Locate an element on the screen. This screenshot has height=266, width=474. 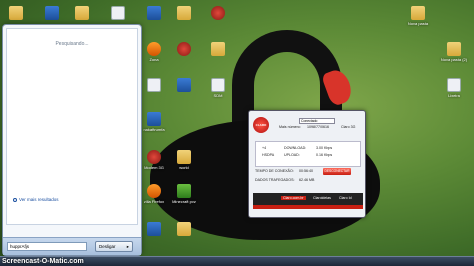
desktop-icon: Nova pasta is located at coordinates (418, 16).